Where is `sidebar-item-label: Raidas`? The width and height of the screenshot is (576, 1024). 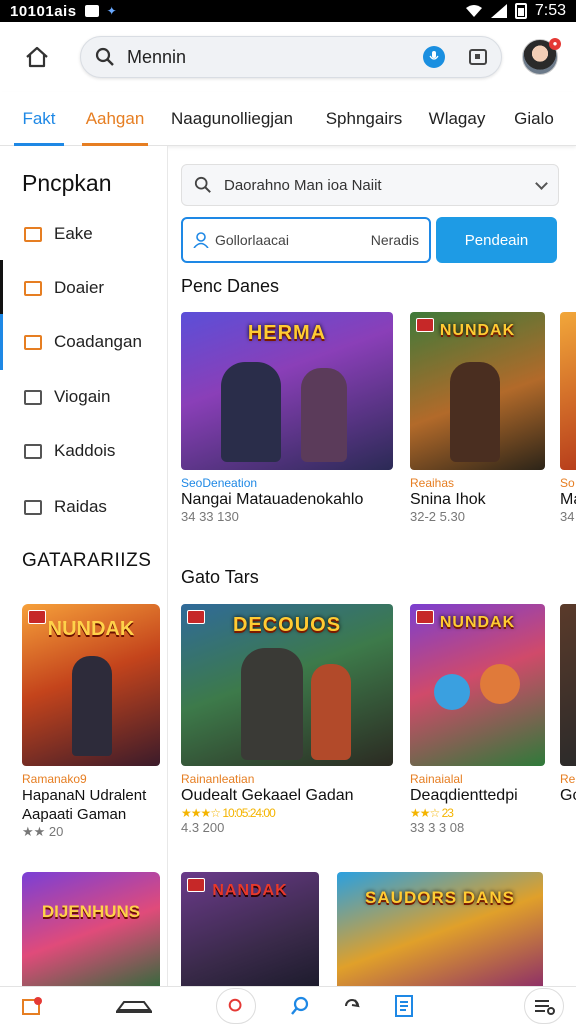
sidebar-item-label: Raidas is located at coordinates (80, 506).